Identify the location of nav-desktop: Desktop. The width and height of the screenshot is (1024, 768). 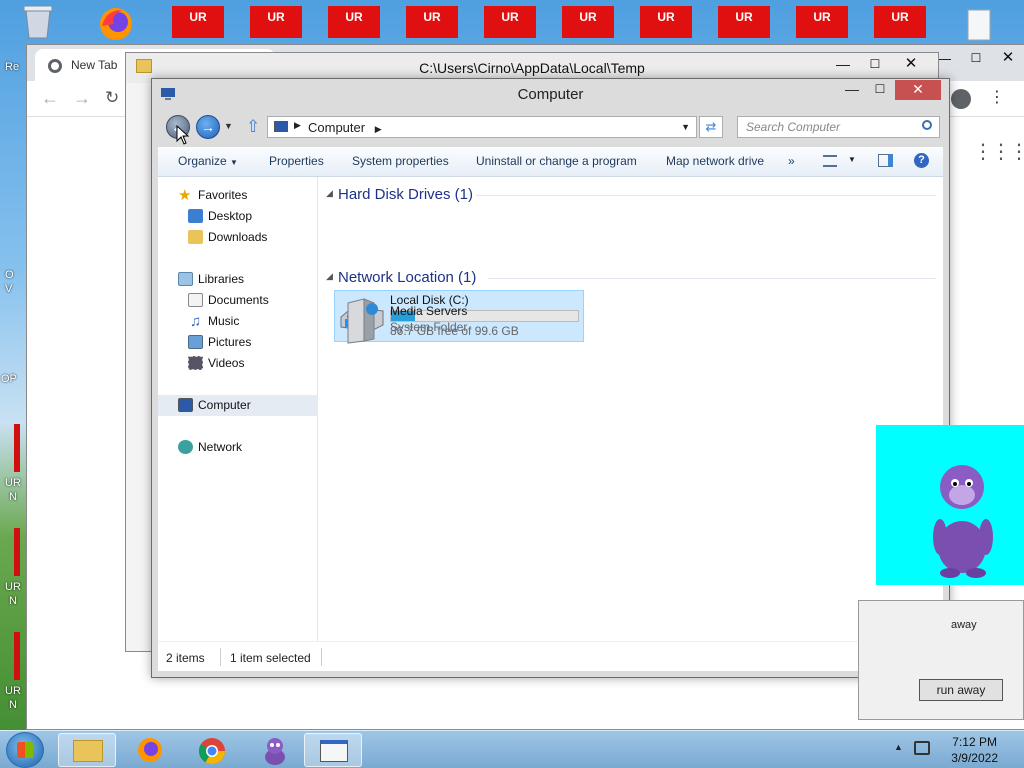
(238, 216).